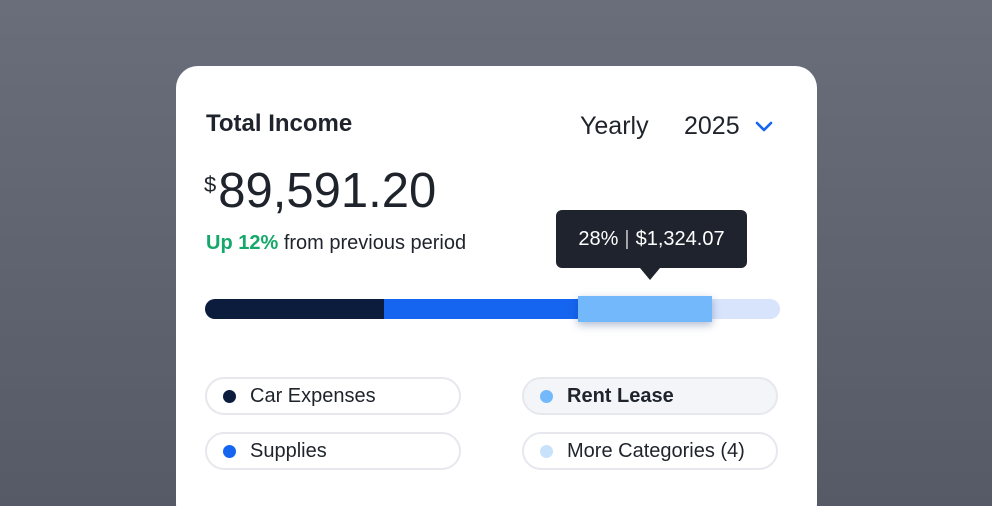 Image resolution: width=992 pixels, height=506 pixels. What do you see at coordinates (614, 126) in the screenshot?
I see `period-selector: Yearly` at bounding box center [614, 126].